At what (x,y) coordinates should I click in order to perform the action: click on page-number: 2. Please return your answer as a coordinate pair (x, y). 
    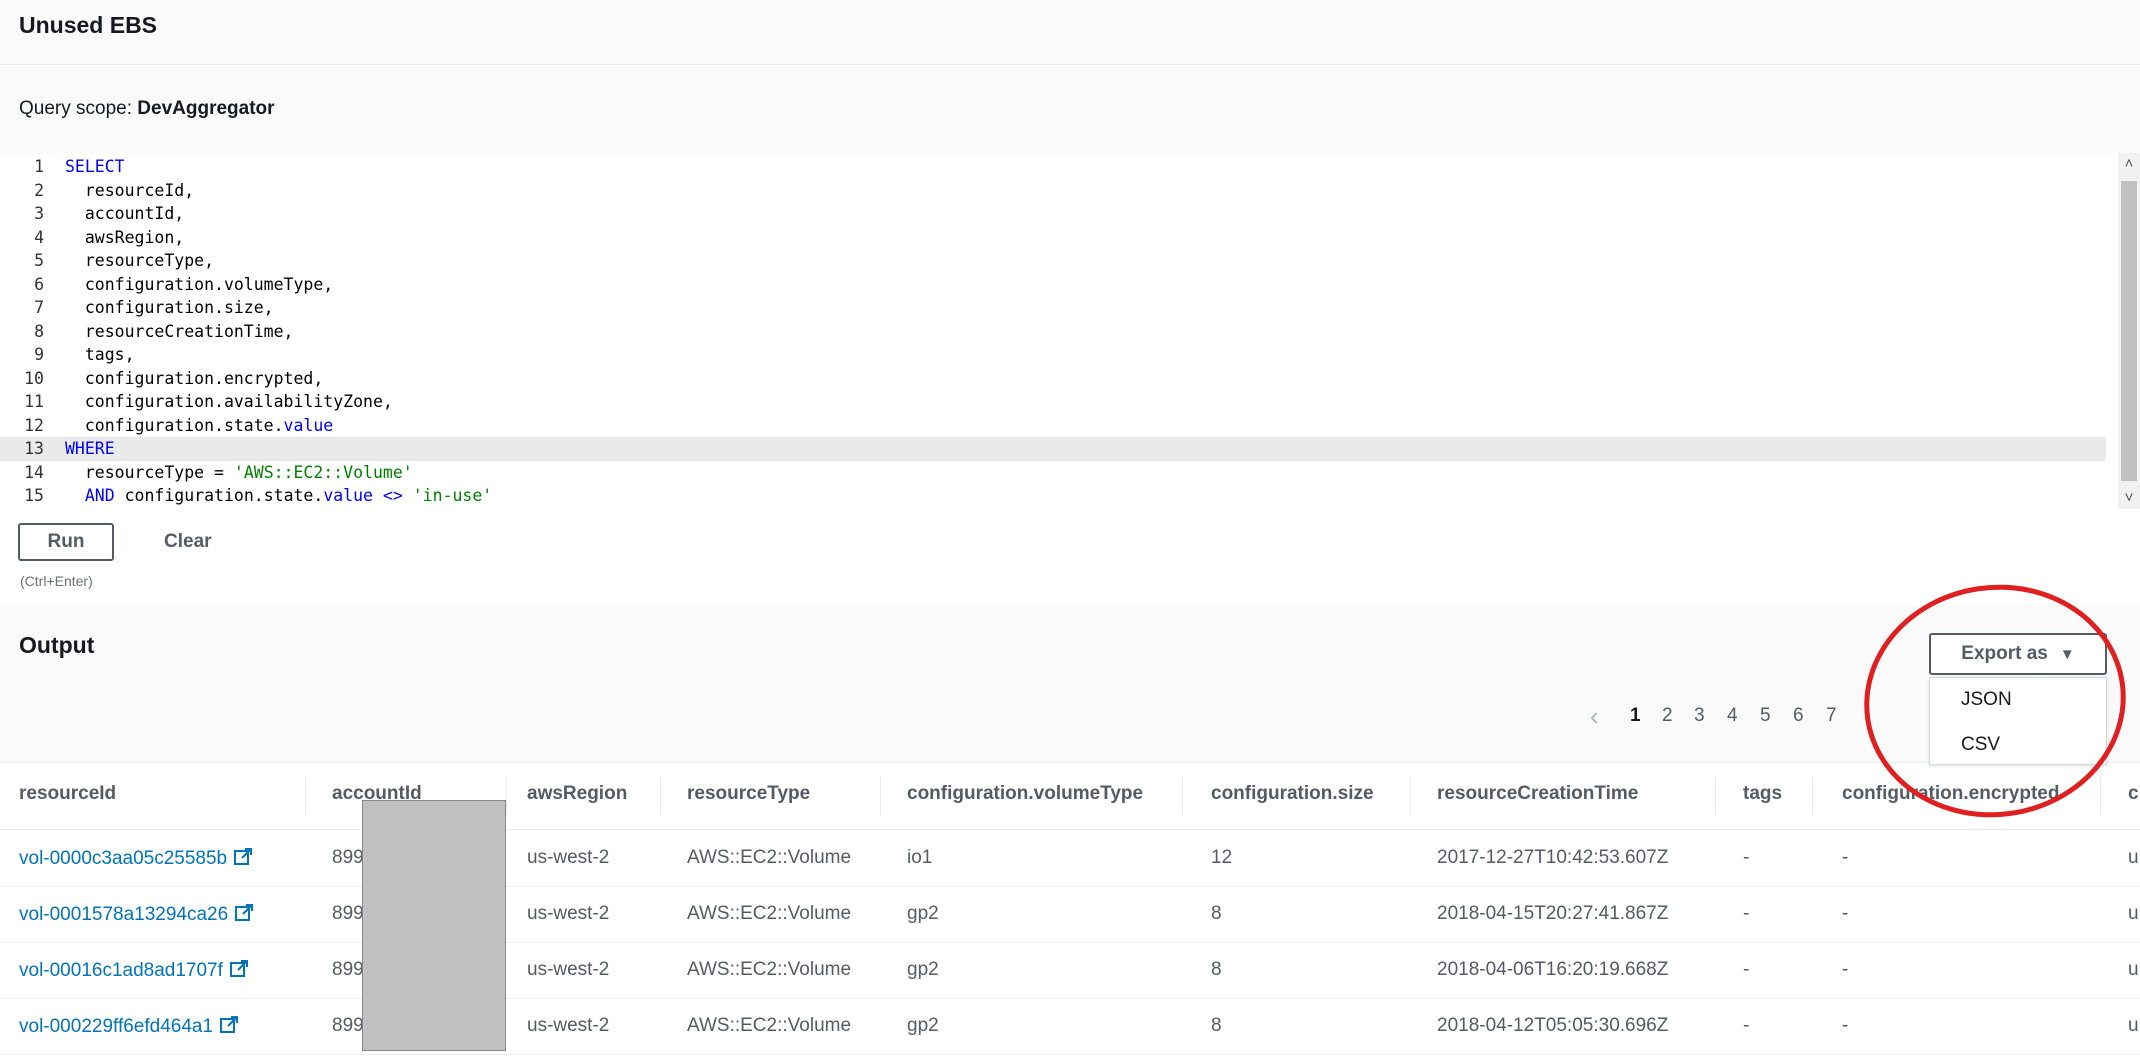
    Looking at the image, I should click on (1667, 716).